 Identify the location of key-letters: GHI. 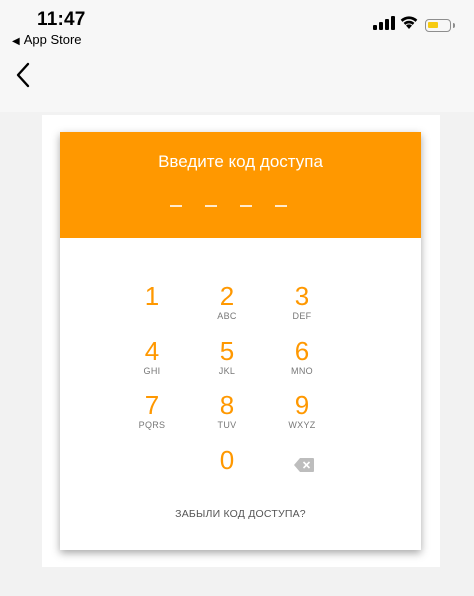
(152, 371).